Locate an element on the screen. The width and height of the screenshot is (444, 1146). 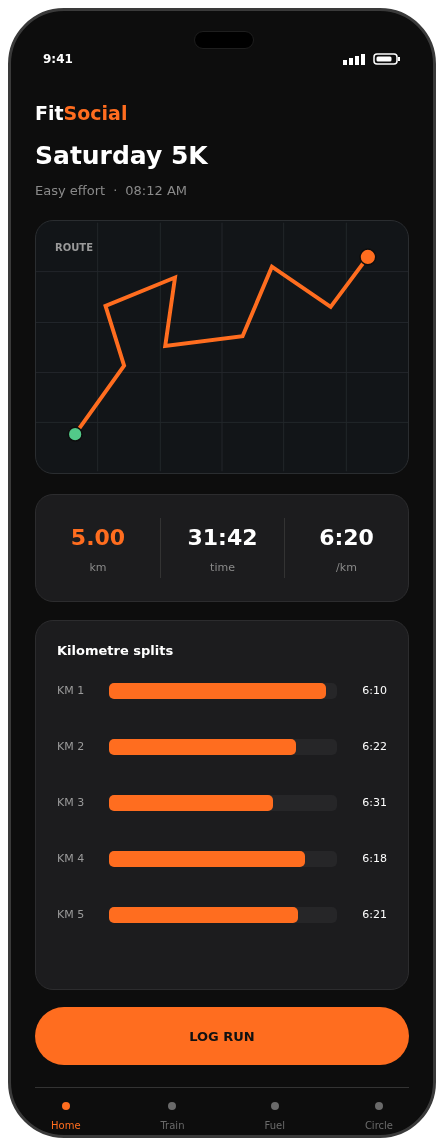
nav-tab: Home is located at coordinates (66, 1118).